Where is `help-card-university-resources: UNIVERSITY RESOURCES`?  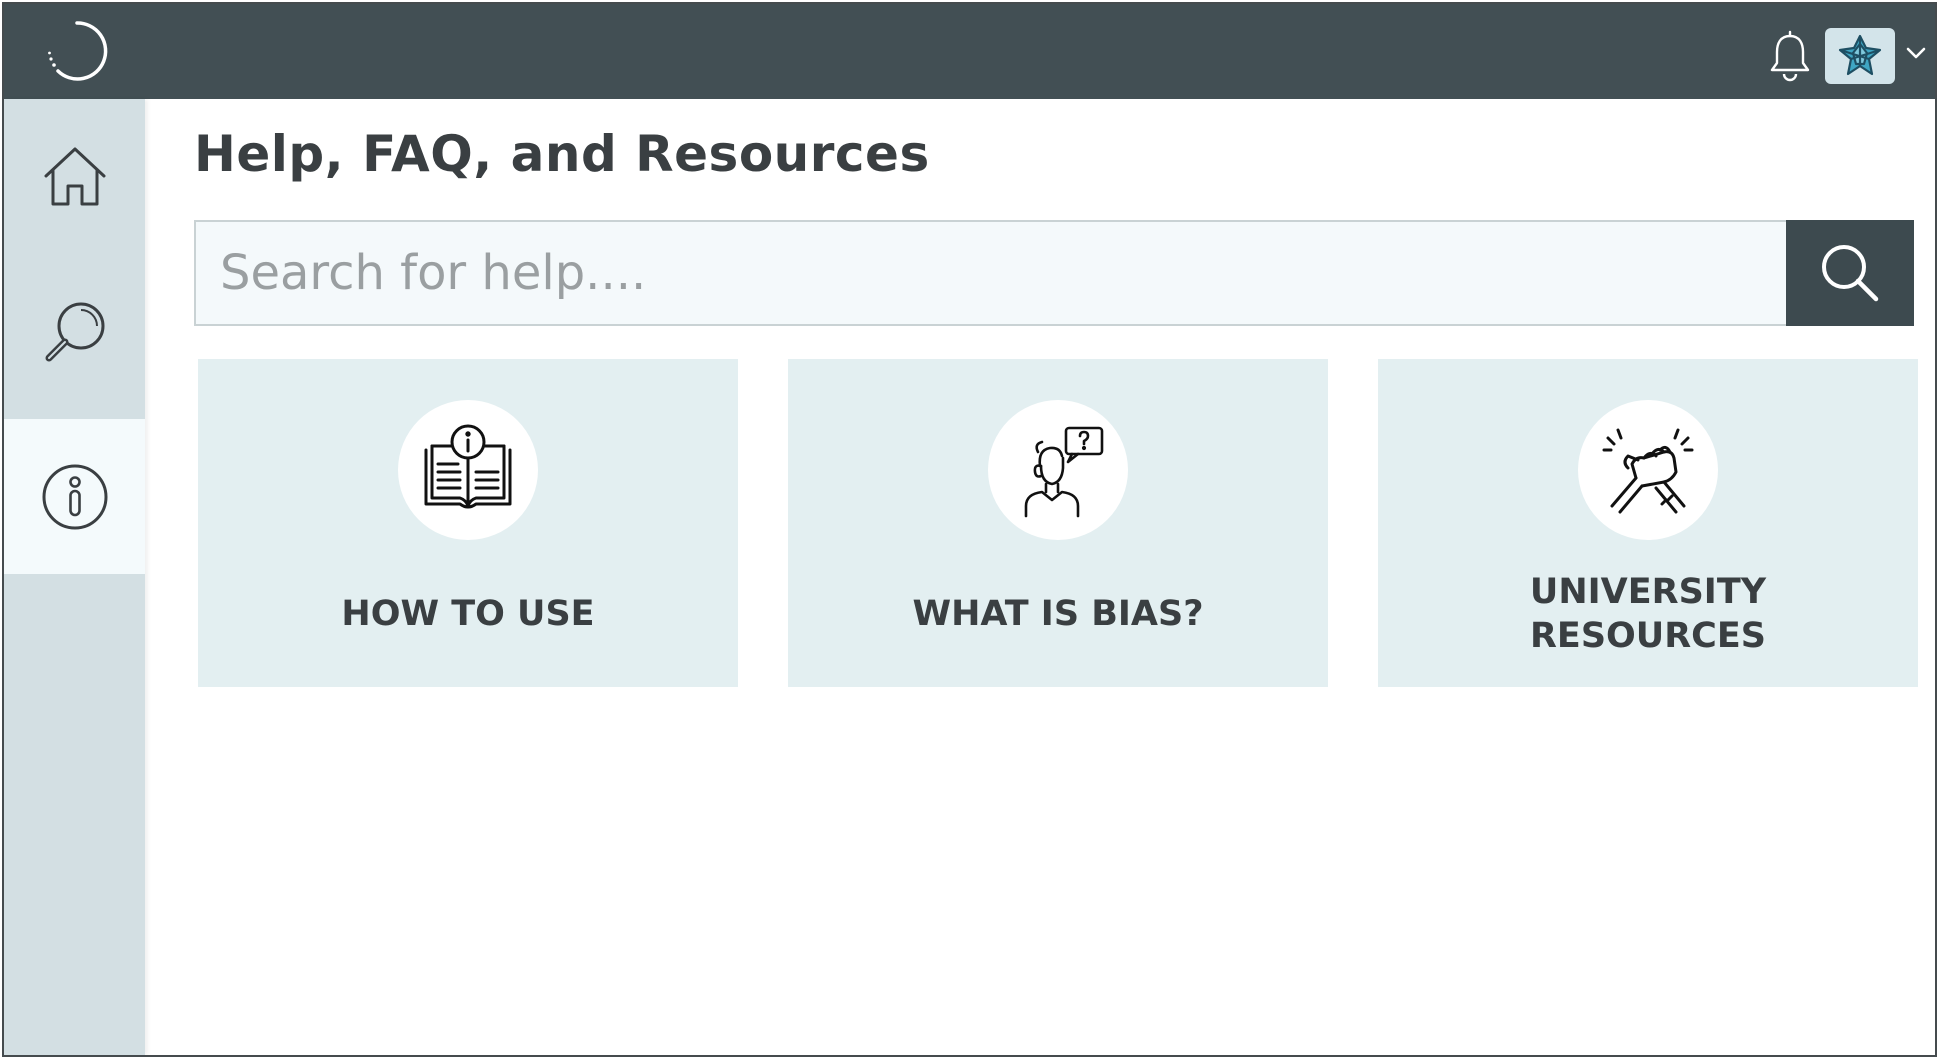
help-card-university-resources: UNIVERSITY RESOURCES is located at coordinates (1648, 523).